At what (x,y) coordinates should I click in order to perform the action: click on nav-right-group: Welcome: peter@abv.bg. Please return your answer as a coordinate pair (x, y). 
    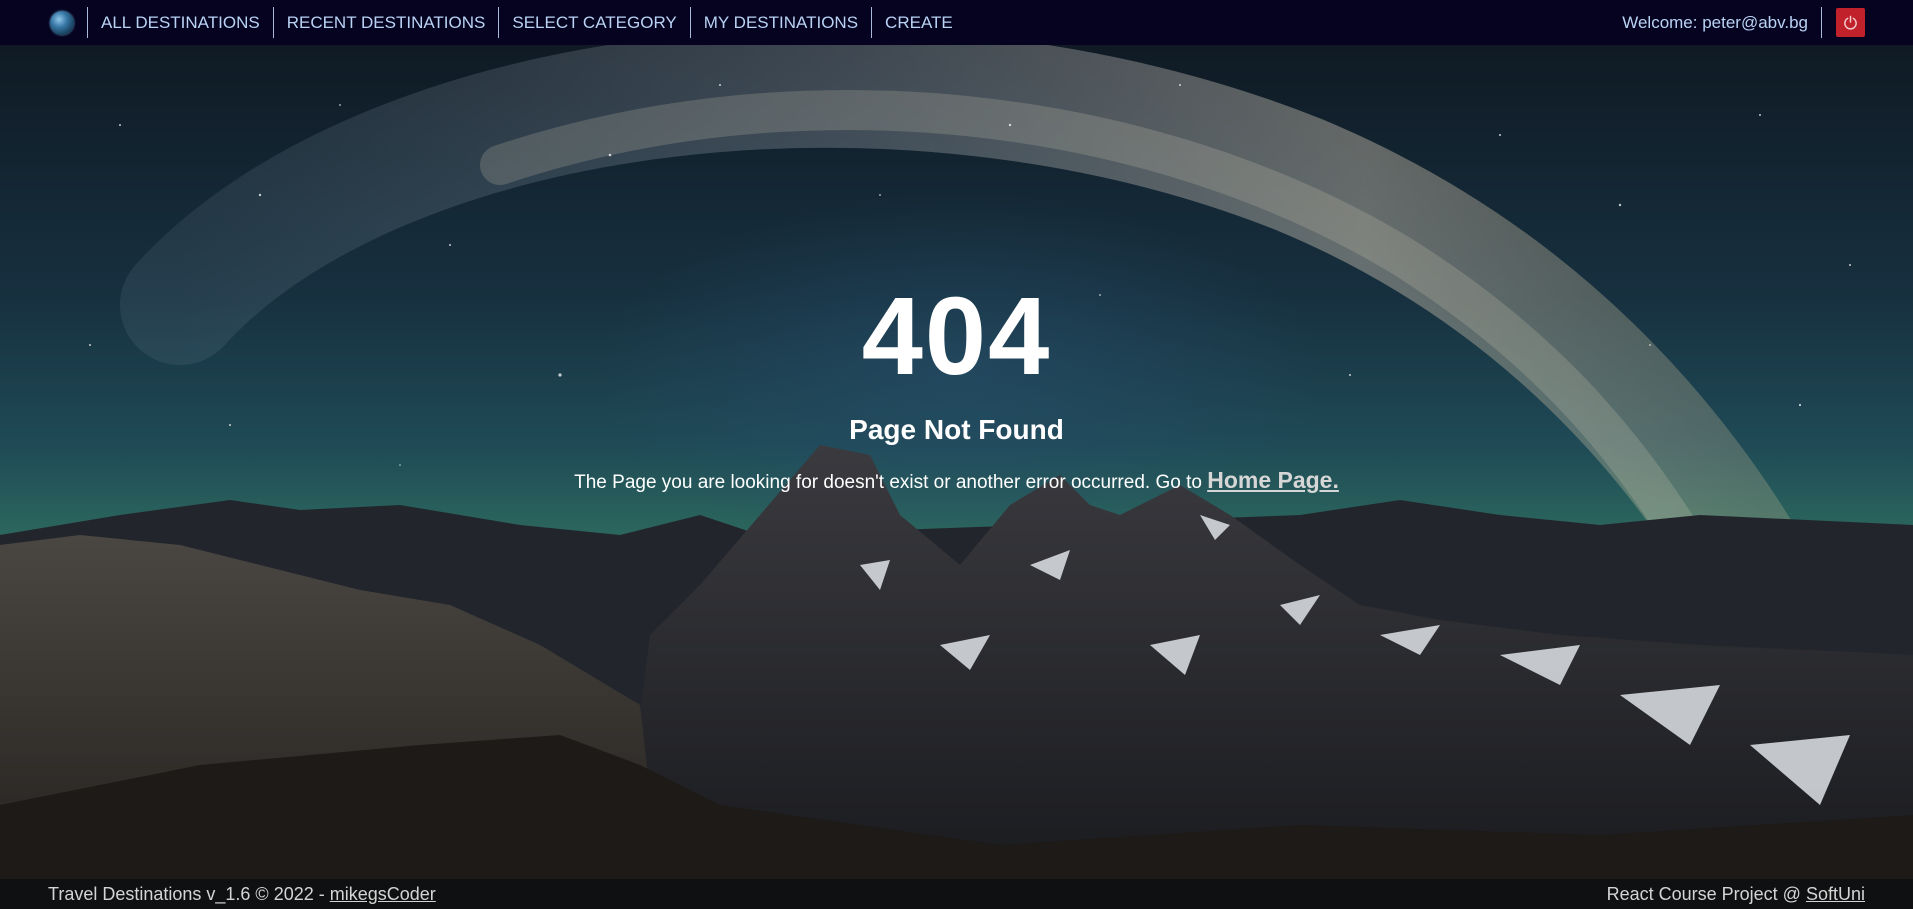
    Looking at the image, I should click on (1767, 22).